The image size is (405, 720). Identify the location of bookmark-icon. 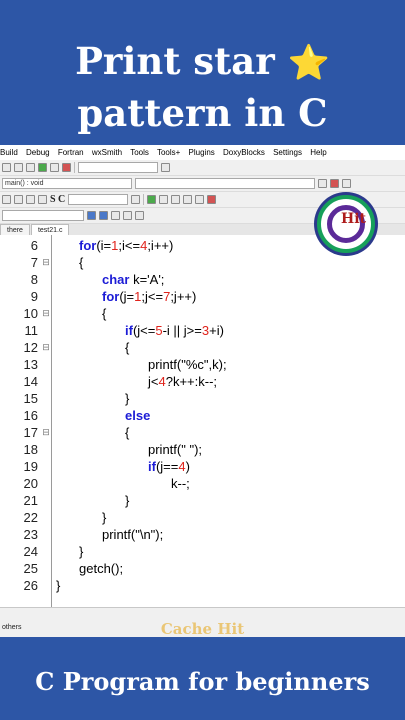
(6, 199).